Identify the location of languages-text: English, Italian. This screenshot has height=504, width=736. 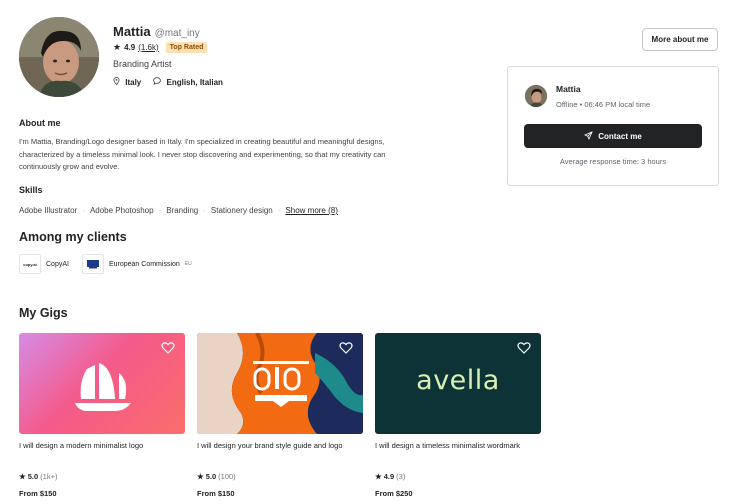
(194, 82).